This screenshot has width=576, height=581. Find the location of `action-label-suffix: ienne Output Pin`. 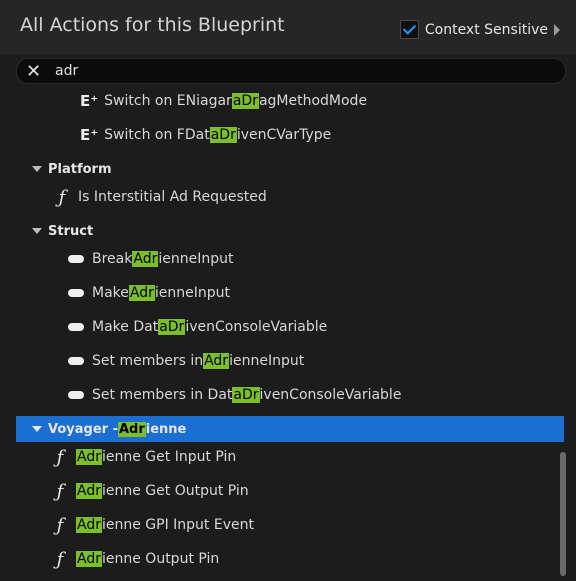

action-label-suffix: ienne Output Pin is located at coordinates (160, 559).